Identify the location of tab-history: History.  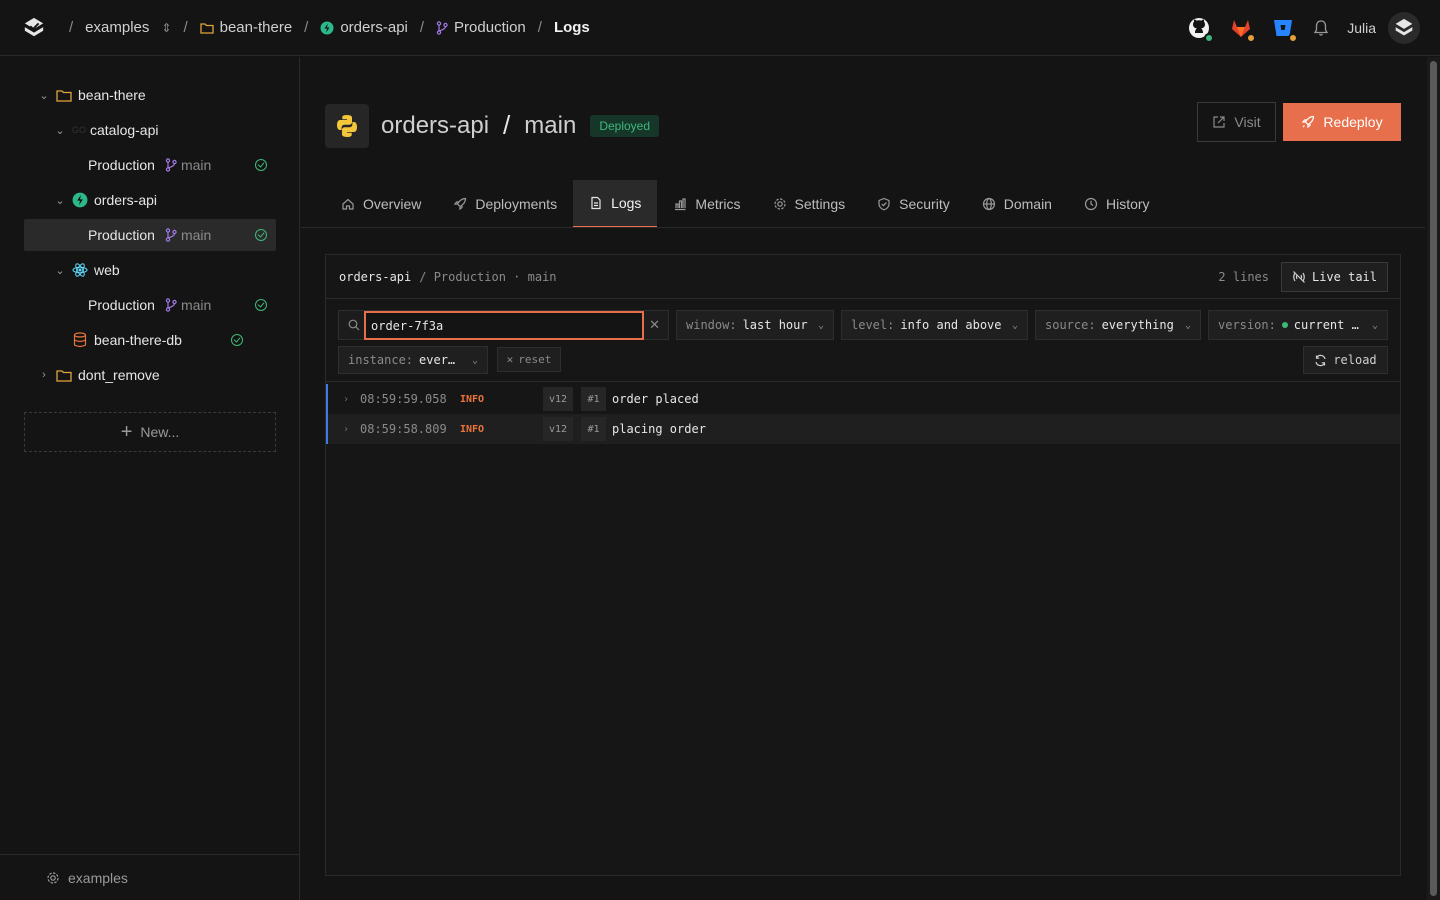
(1117, 204).